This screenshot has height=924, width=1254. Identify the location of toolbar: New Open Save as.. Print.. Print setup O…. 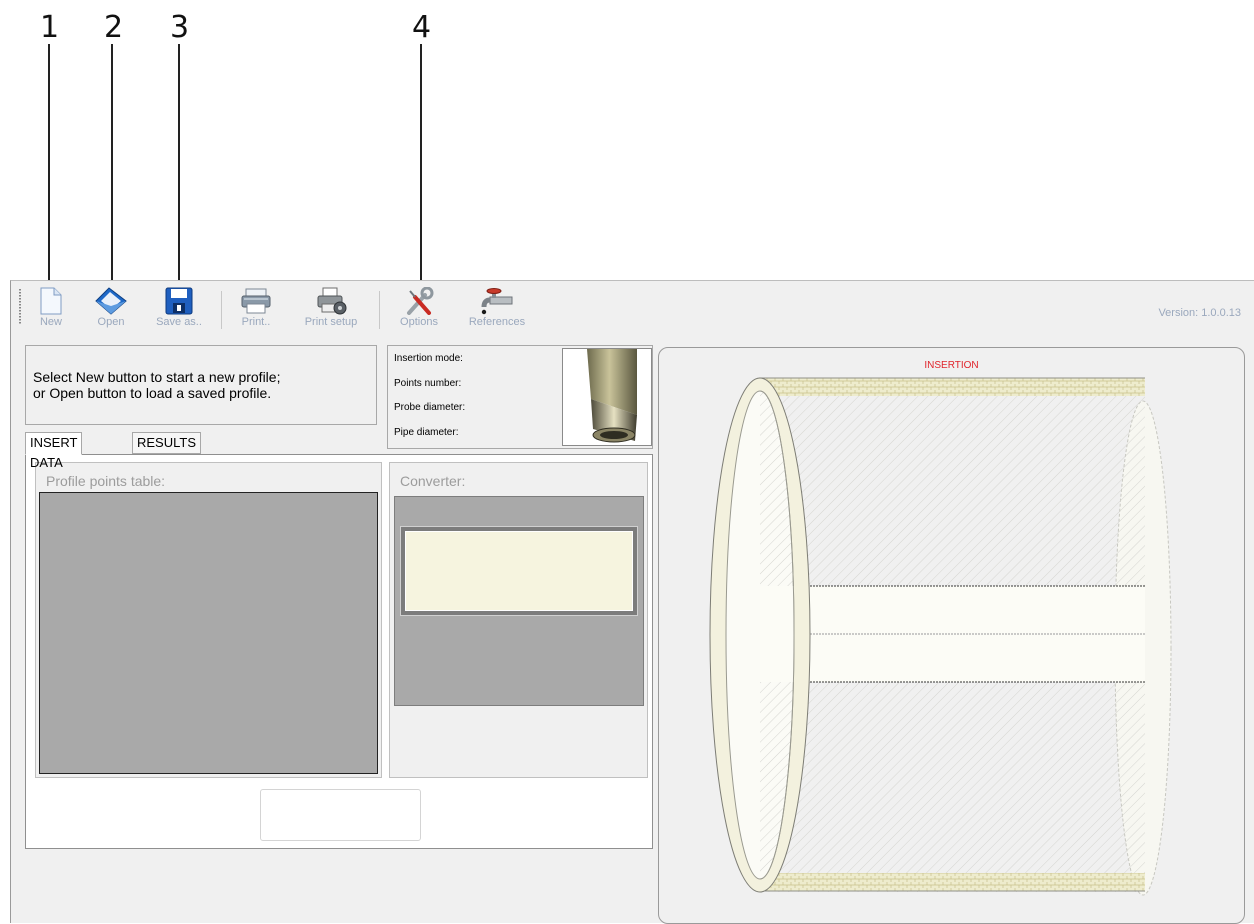
(632, 309).